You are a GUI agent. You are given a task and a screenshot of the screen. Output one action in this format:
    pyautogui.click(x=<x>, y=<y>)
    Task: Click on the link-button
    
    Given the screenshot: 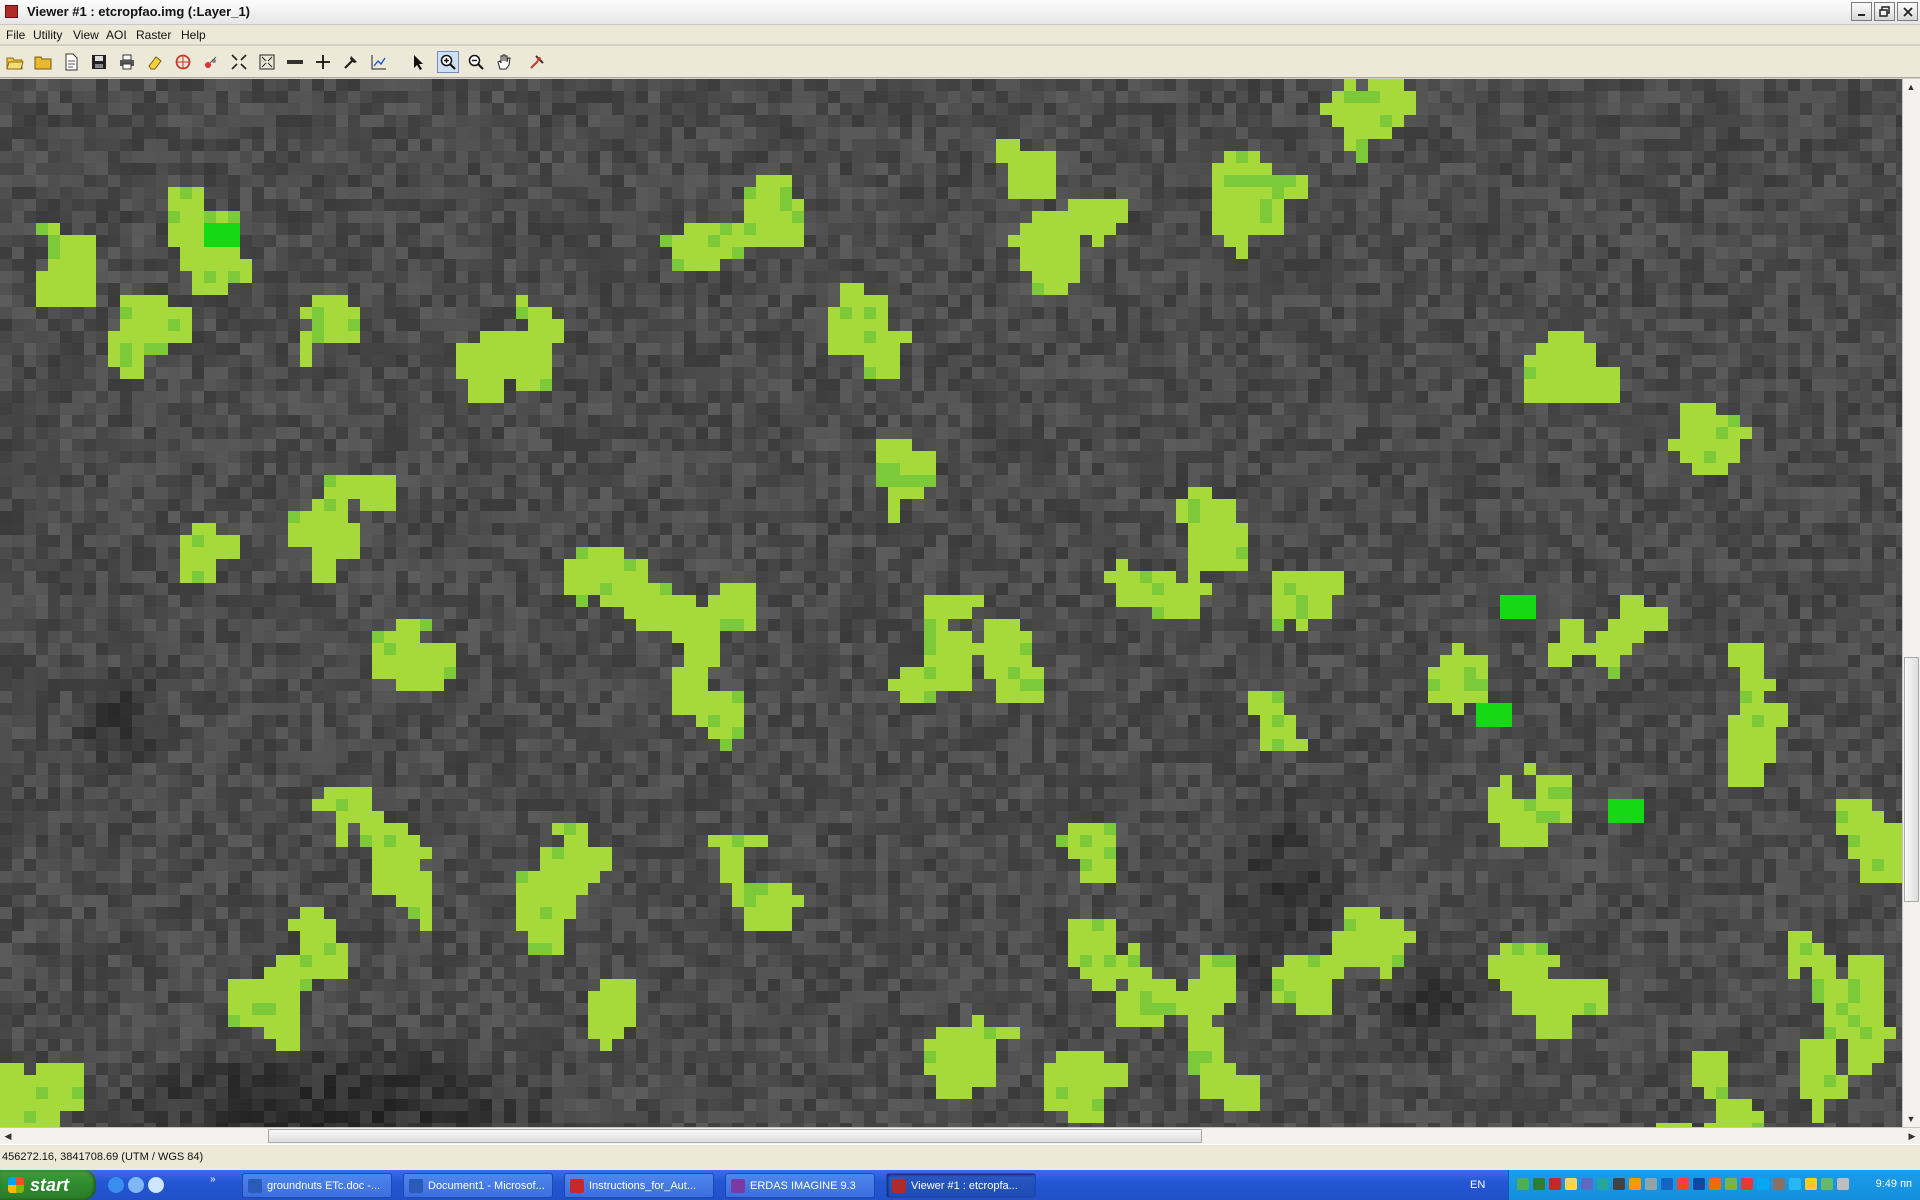 What is the action you would take?
    pyautogui.click(x=537, y=62)
    